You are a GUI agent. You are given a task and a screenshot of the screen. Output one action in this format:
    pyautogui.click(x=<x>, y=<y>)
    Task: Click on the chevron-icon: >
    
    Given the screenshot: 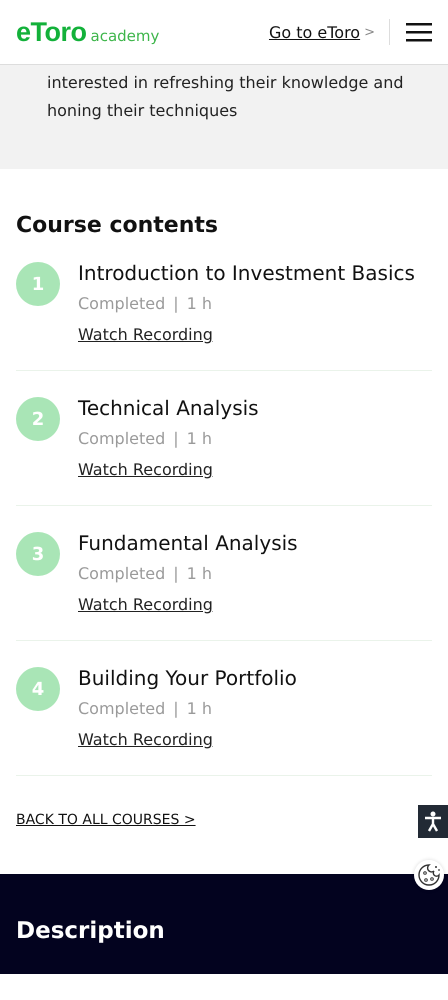 What is the action you would take?
    pyautogui.click(x=369, y=32)
    